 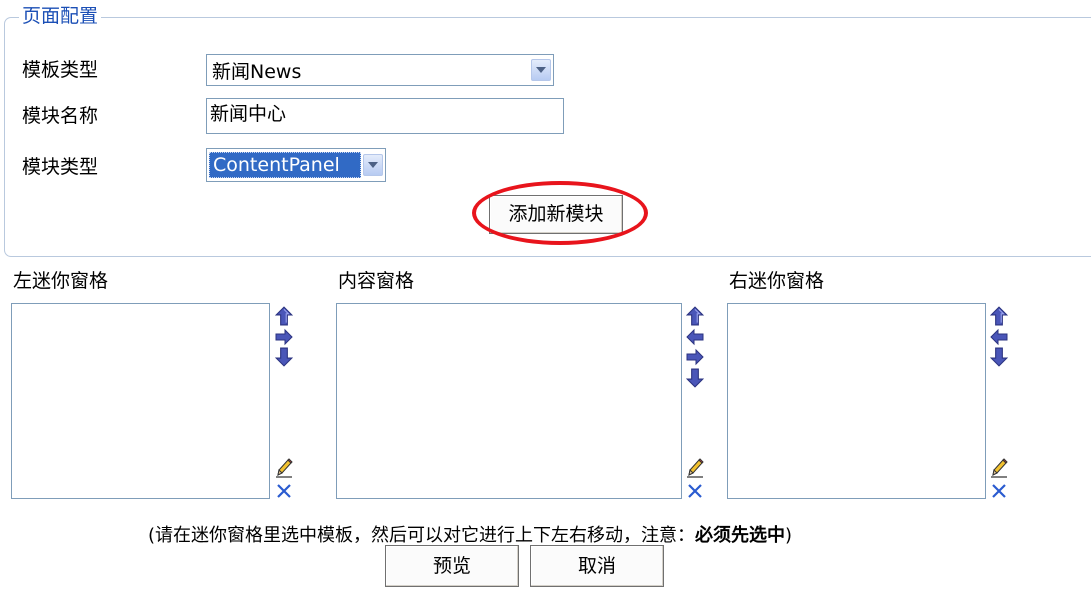 What do you see at coordinates (856, 401) in the screenshot?
I see `right-pane-listbox` at bounding box center [856, 401].